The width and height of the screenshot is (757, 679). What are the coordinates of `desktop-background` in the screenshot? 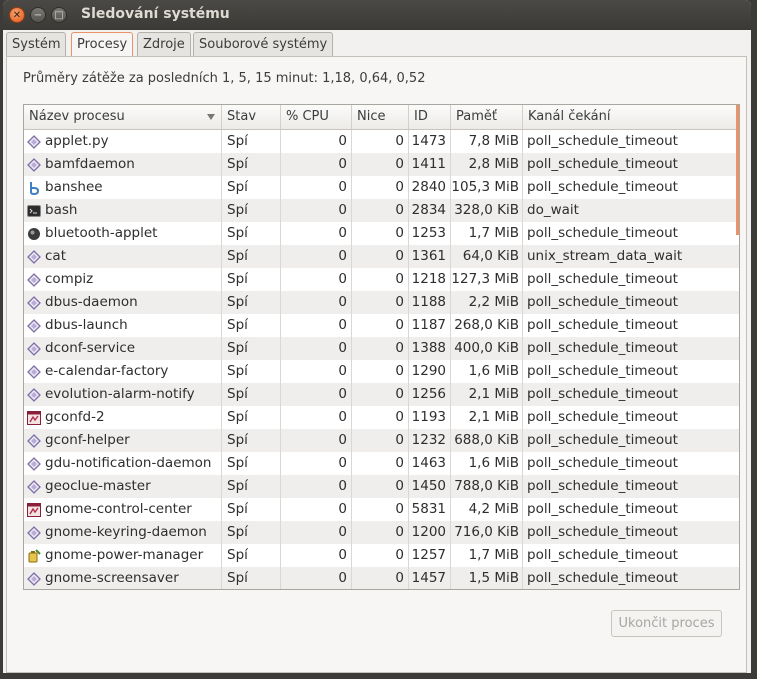 It's located at (378, 676).